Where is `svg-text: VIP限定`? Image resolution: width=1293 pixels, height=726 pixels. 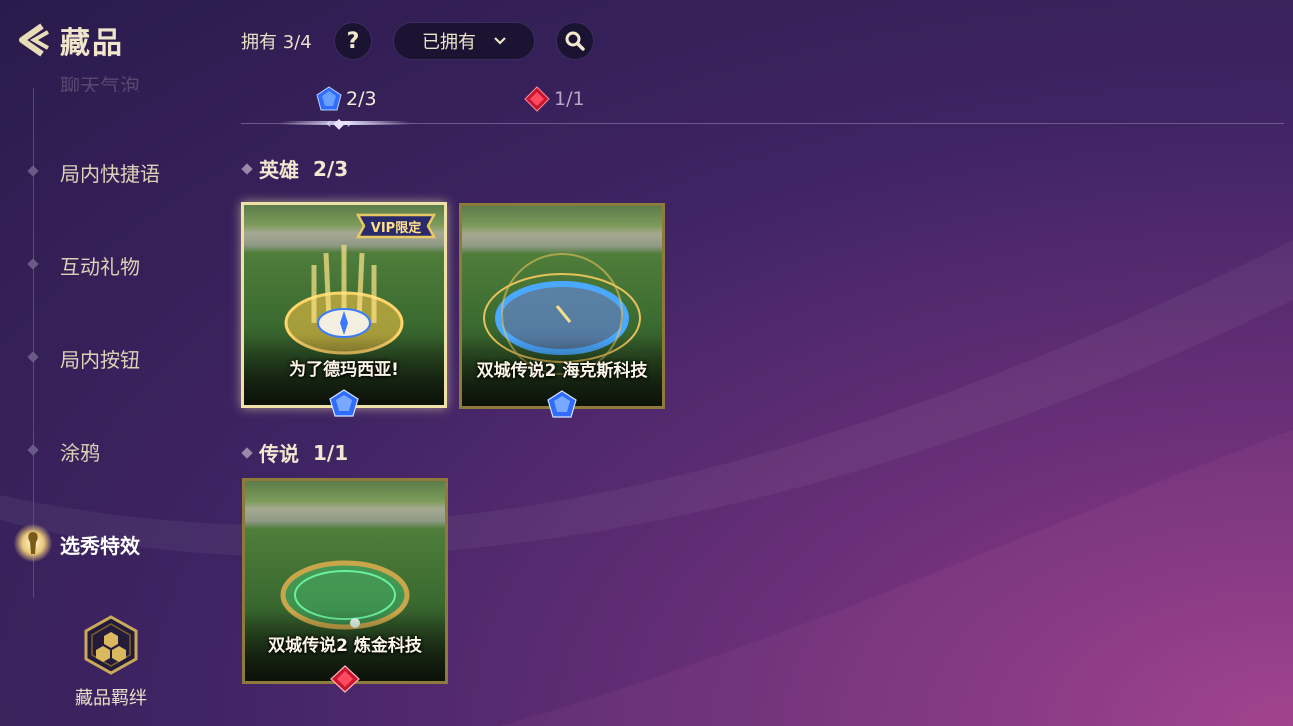 svg-text: VIP限定 is located at coordinates (396, 228).